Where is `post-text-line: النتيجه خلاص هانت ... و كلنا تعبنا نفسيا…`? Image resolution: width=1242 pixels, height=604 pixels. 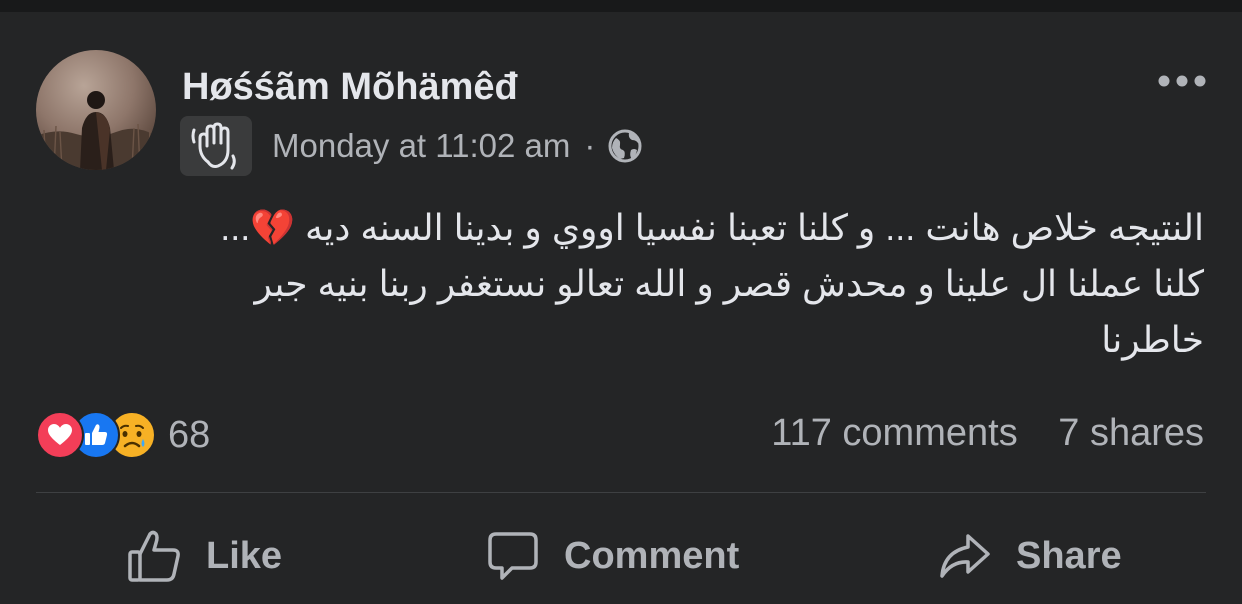
post-text-line: النتيجه خلاص هانت ... و كلنا تعبنا نفسيا… is located at coordinates (712, 227).